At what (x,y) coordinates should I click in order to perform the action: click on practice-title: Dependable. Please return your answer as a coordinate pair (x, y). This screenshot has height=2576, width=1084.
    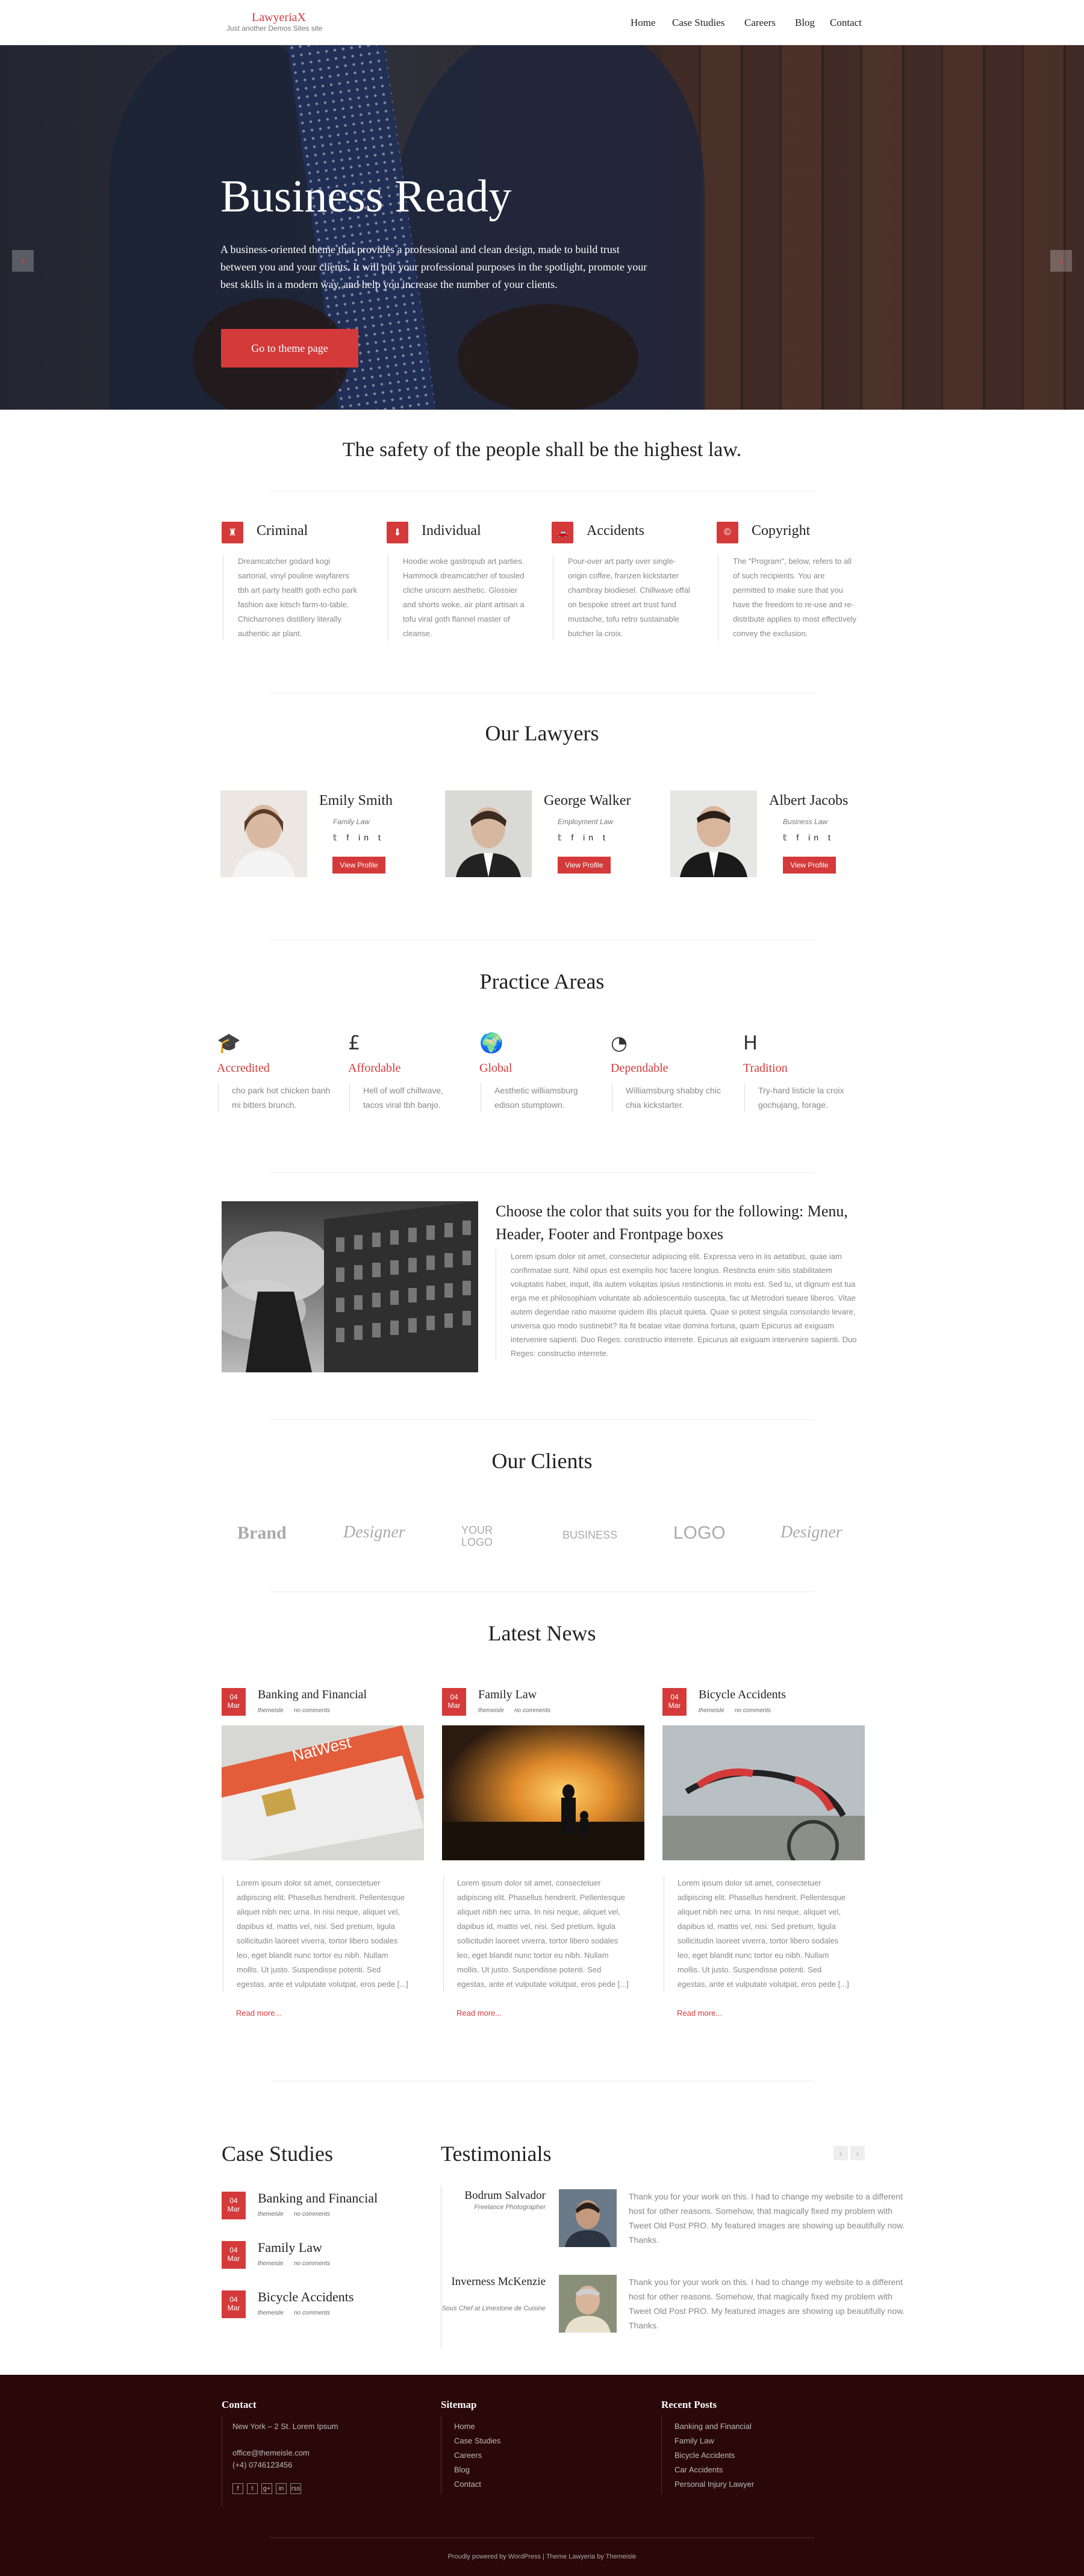
    Looking at the image, I should click on (639, 1068).